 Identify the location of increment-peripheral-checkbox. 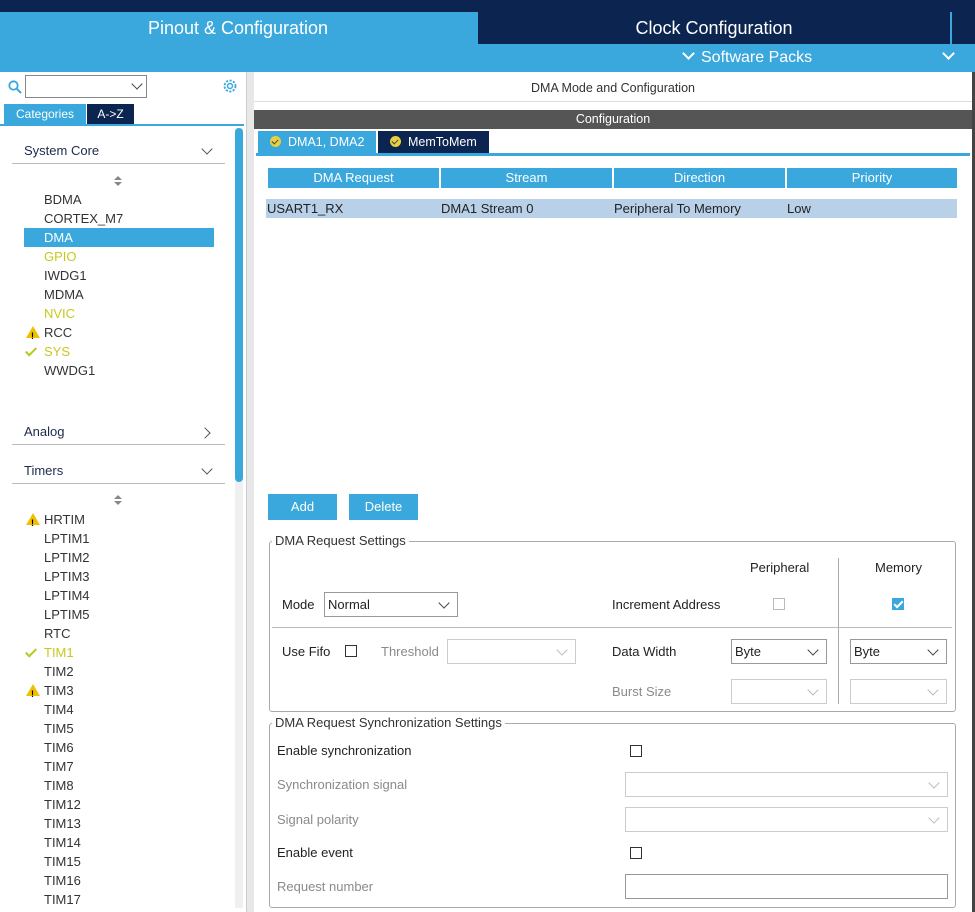
(779, 604).